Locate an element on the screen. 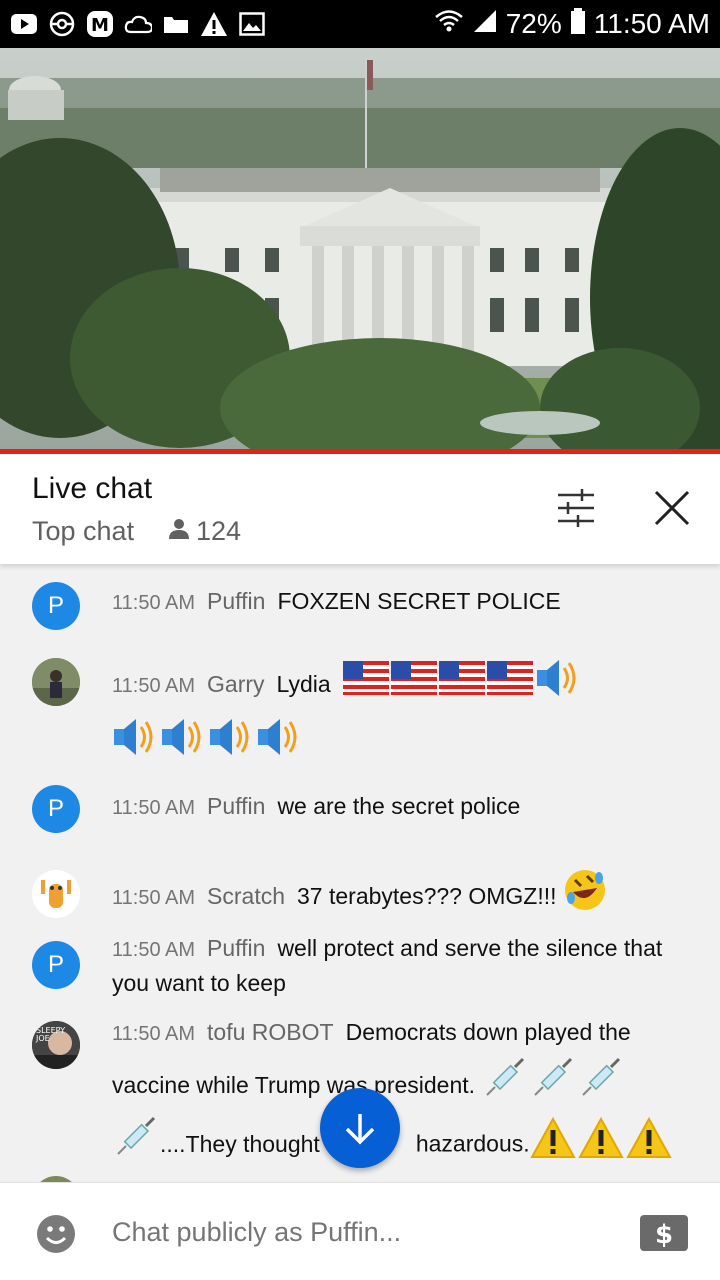  dollar-icon: $ is located at coordinates (664, 1233).